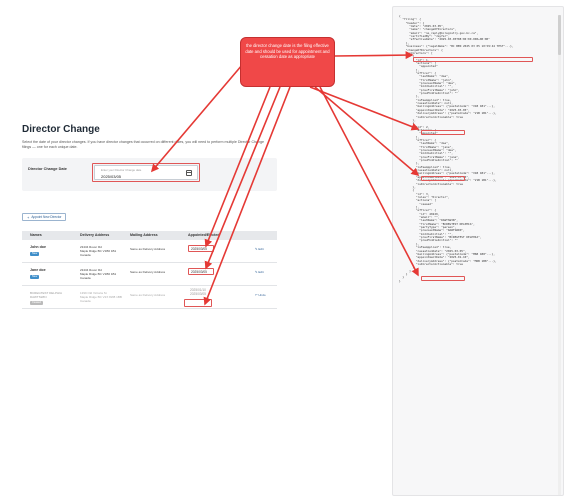  I want to click on change-date-label: Director Change Date, so click(47, 169).